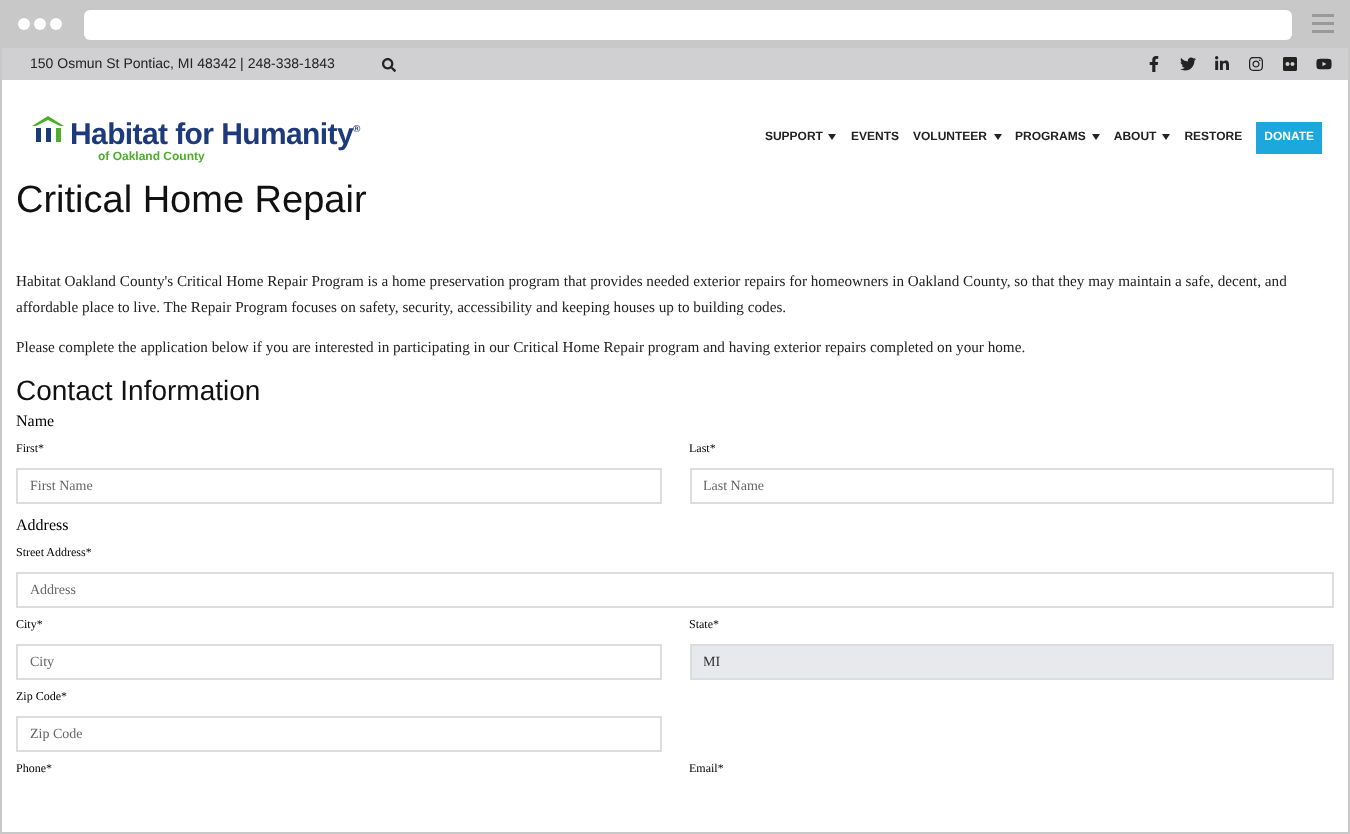  I want to click on window-dots-icon, so click(40, 24).